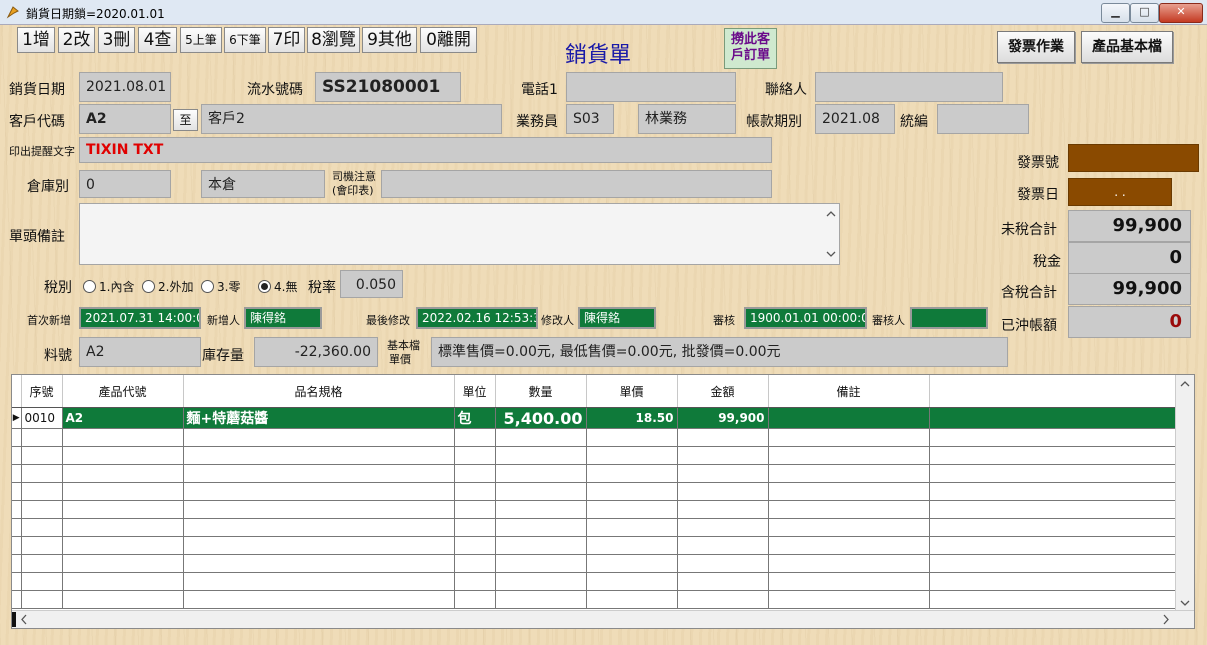 The height and width of the screenshot is (645, 1207). Describe the element at coordinates (459, 234) in the screenshot. I see `header-memo-textarea` at that location.